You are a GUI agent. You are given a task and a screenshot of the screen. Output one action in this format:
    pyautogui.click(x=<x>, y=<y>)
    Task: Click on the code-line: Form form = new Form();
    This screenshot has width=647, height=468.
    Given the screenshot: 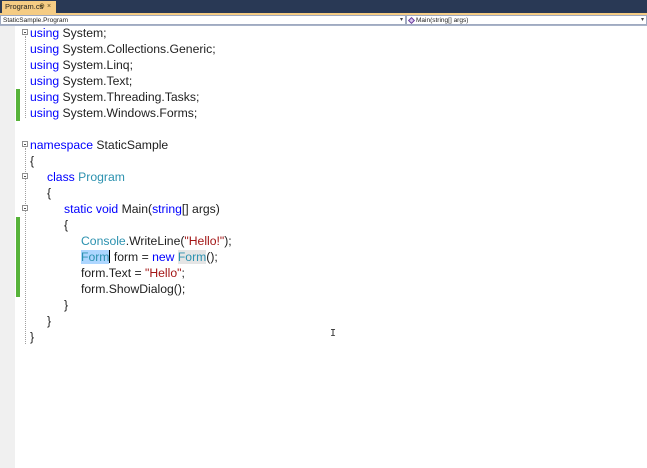 What is the action you would take?
    pyautogui.click(x=149, y=257)
    